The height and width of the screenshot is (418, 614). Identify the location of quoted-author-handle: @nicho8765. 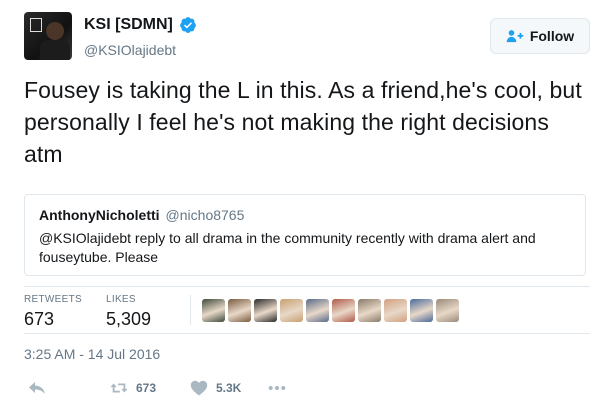
(205, 215).